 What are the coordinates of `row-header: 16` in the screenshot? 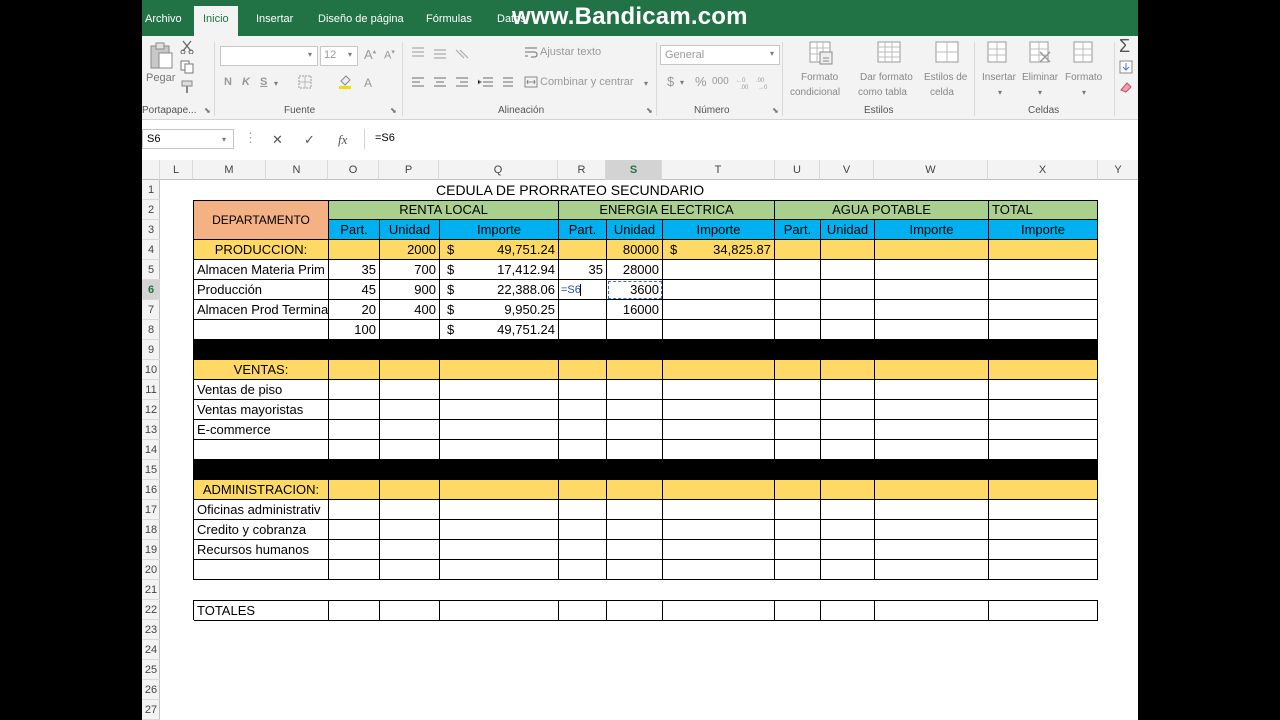 It's located at (151, 490).